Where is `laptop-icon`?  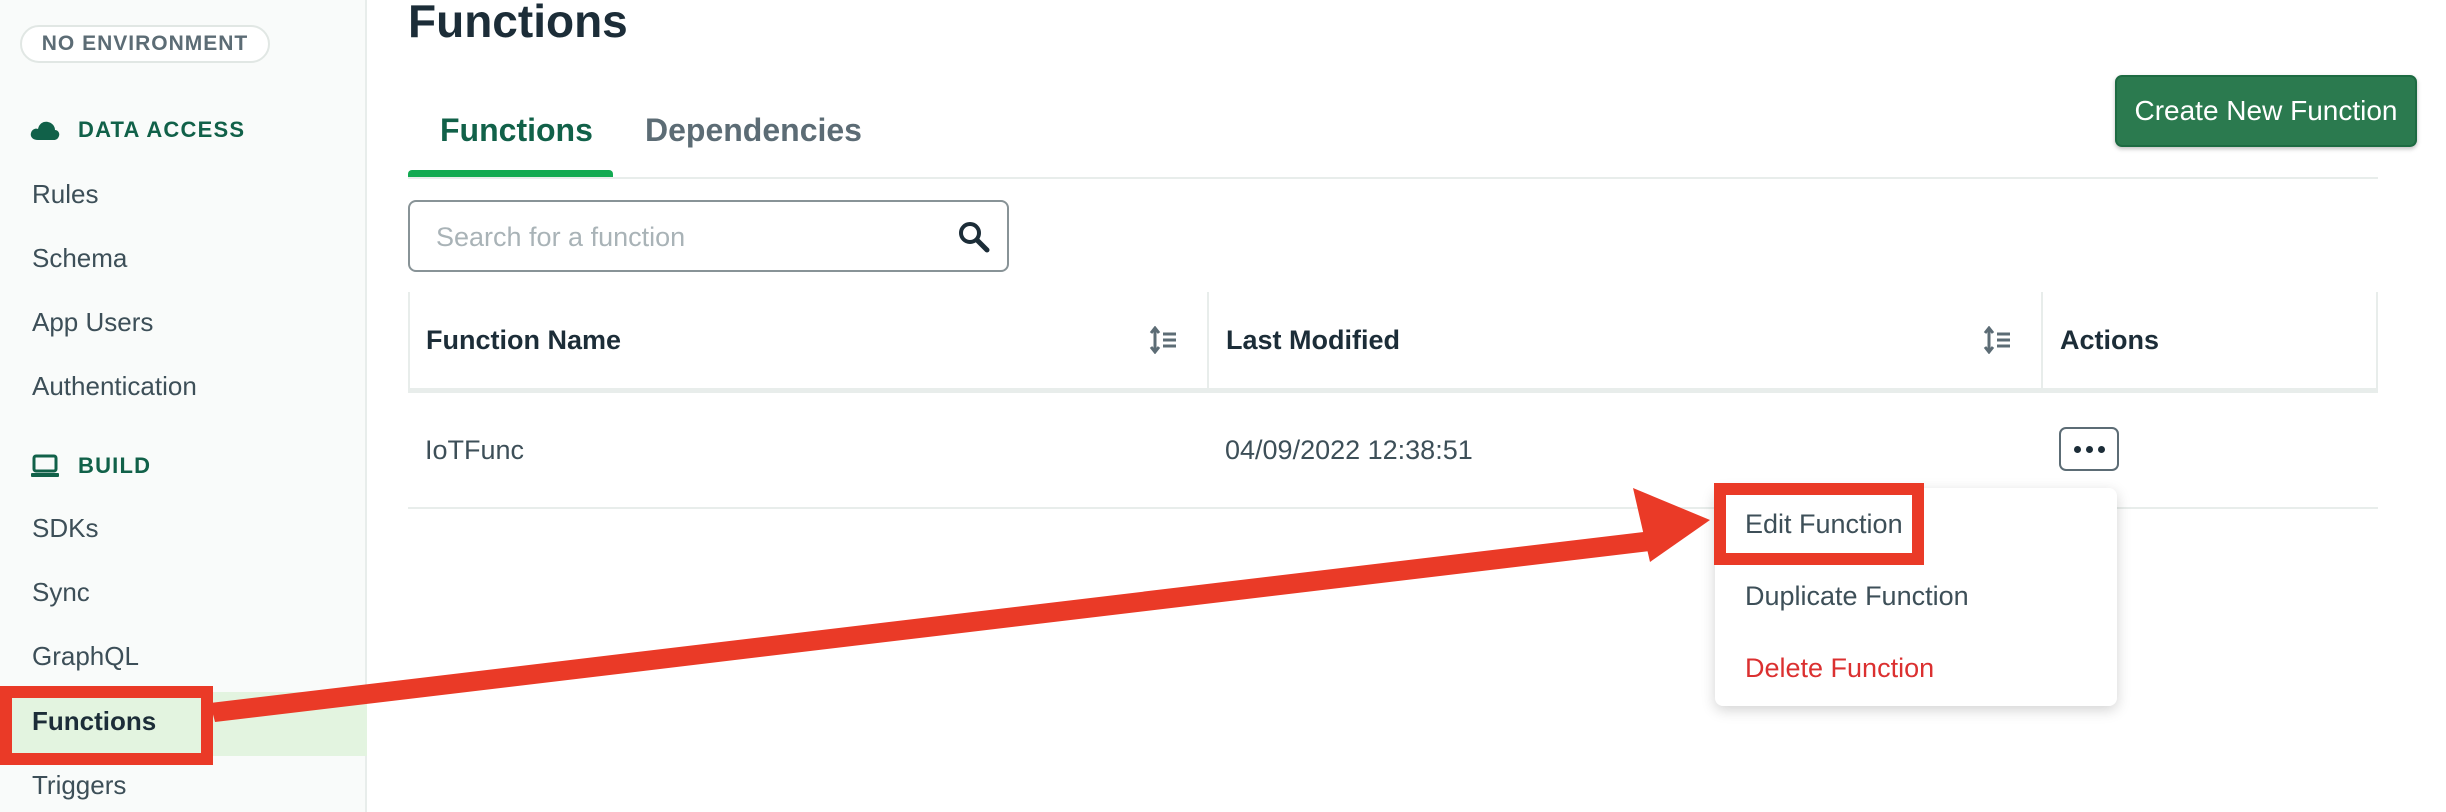
laptop-icon is located at coordinates (45, 466).